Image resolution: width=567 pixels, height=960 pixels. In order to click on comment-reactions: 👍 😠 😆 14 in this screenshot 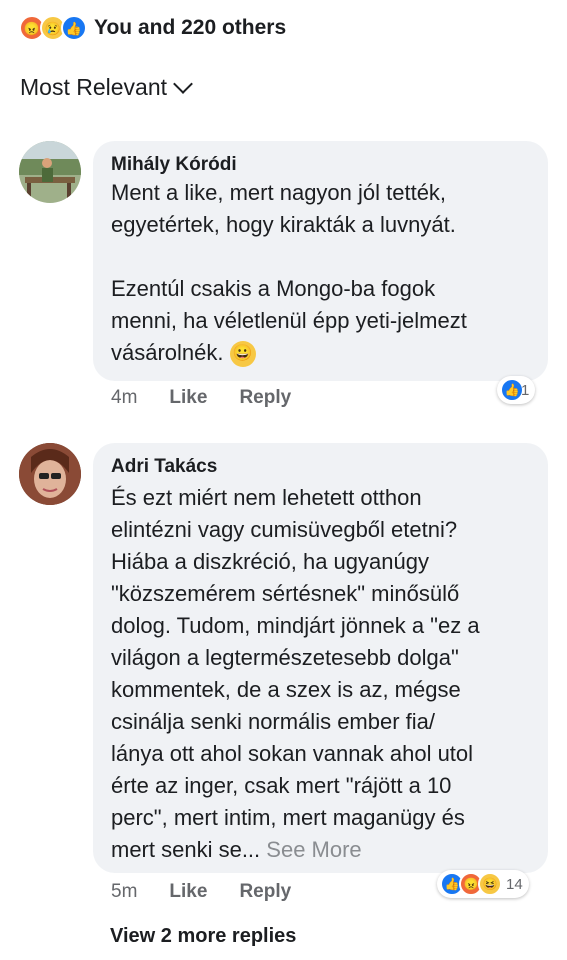, I will do `click(483, 884)`.